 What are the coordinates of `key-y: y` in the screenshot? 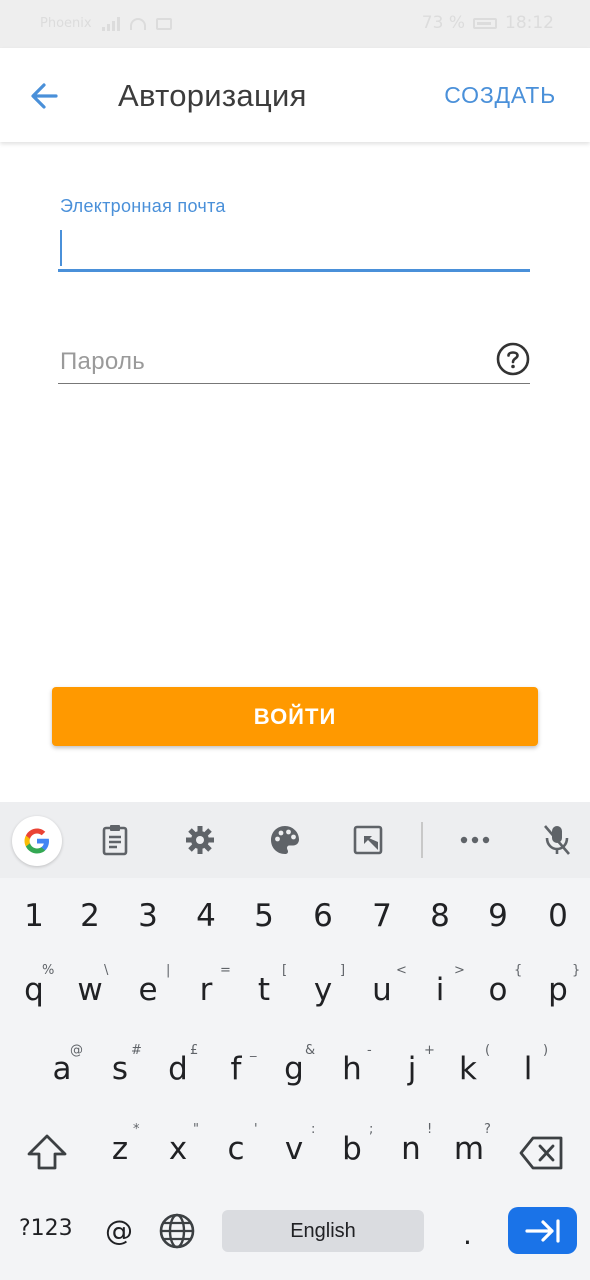 It's located at (323, 990).